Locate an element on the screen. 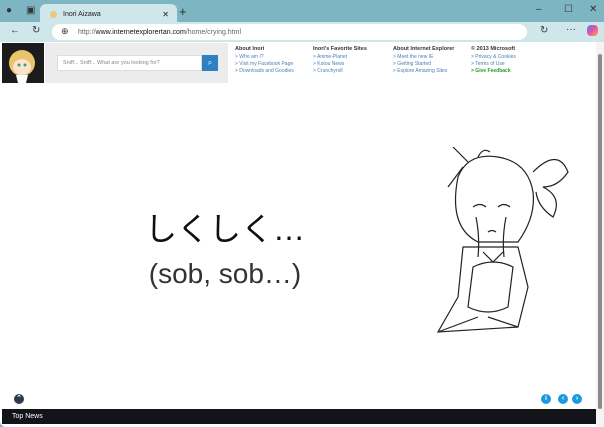  top-news-bar: Top News is located at coordinates (299, 416).